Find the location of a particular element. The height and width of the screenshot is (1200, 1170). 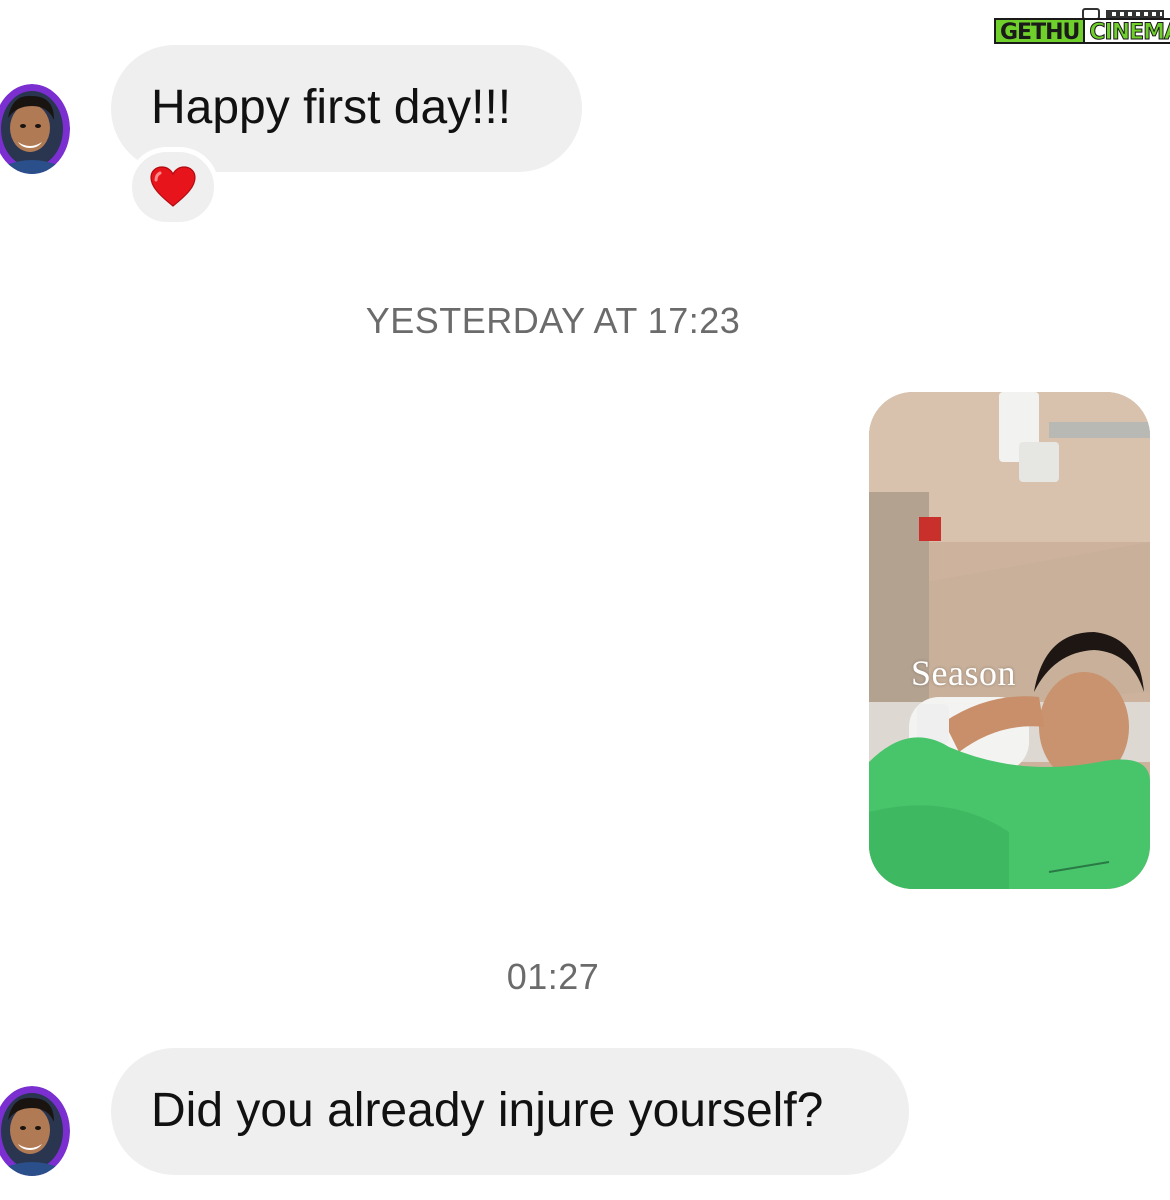

timestamp-divider: YESTERDAY AT 17:23 is located at coordinates (553, 320).